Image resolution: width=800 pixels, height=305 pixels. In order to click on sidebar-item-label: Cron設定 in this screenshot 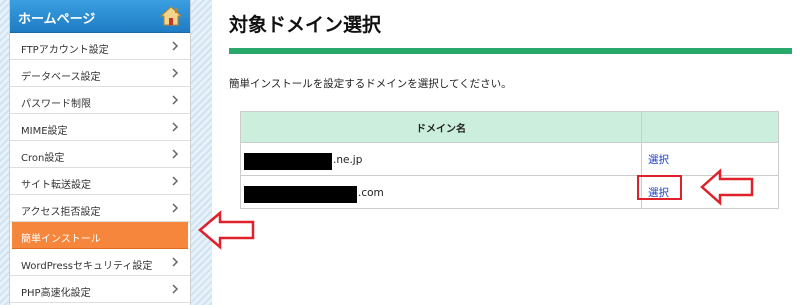, I will do `click(43, 158)`.